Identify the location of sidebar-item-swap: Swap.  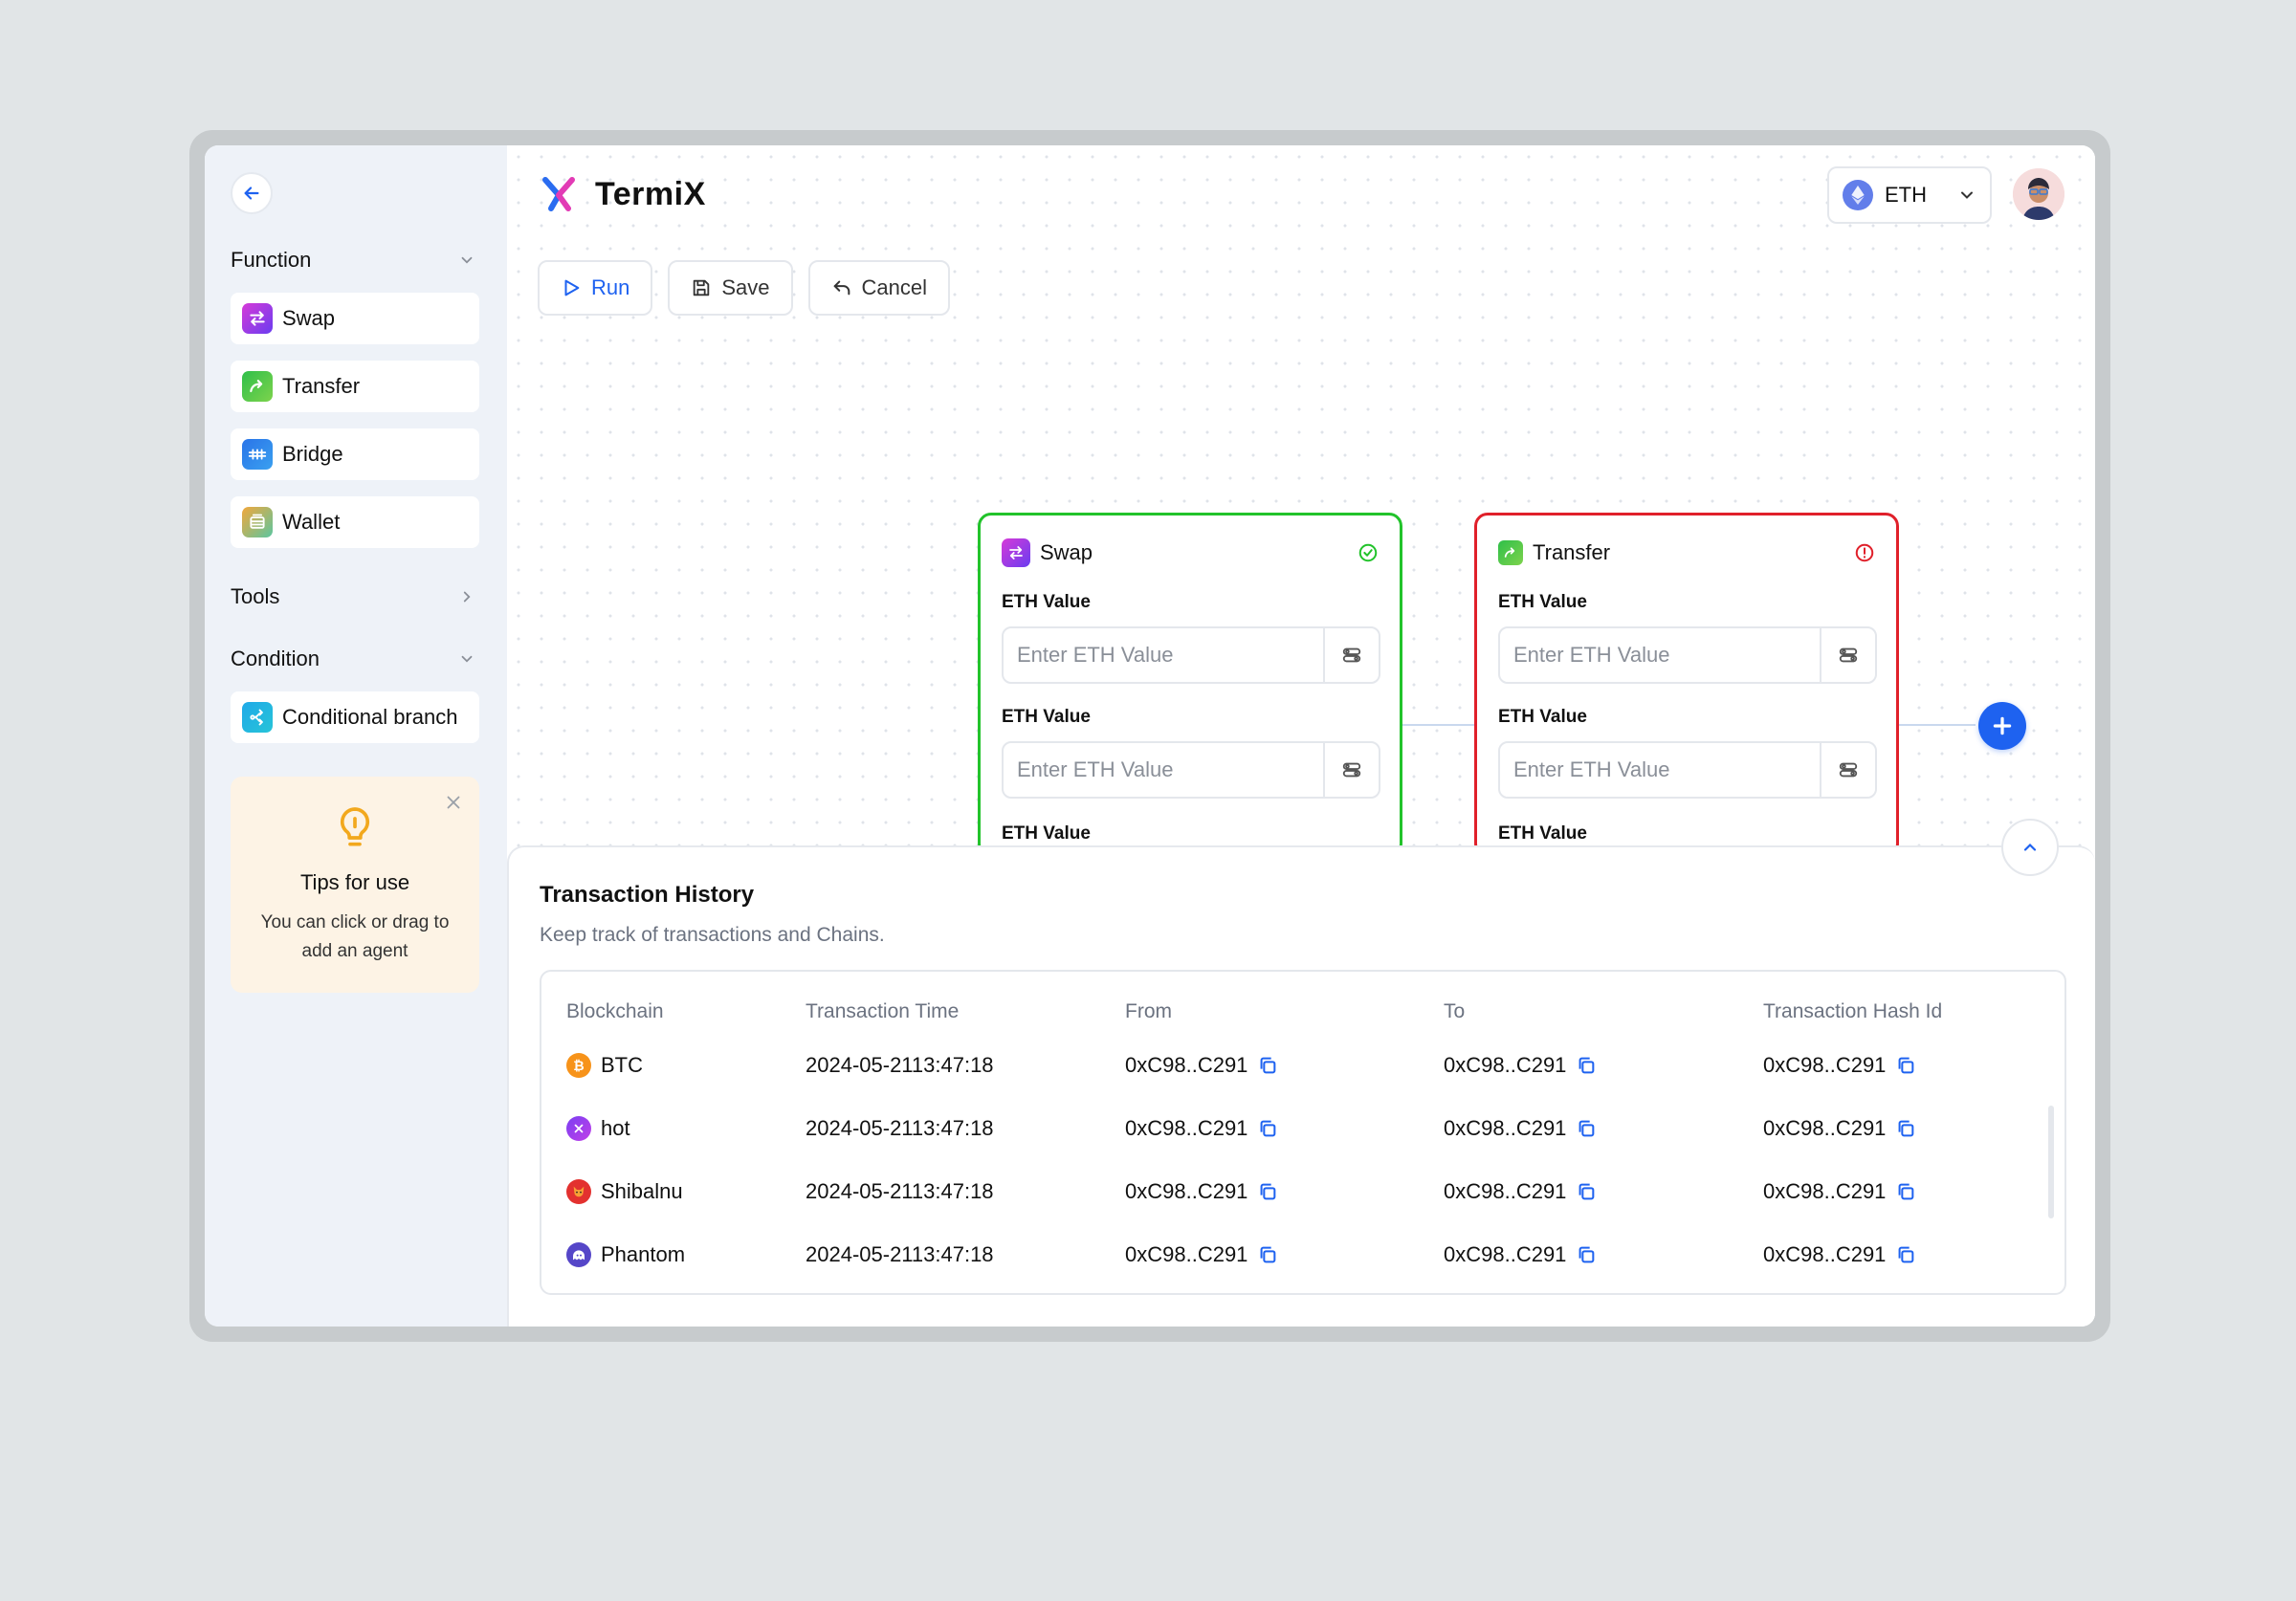
(355, 319).